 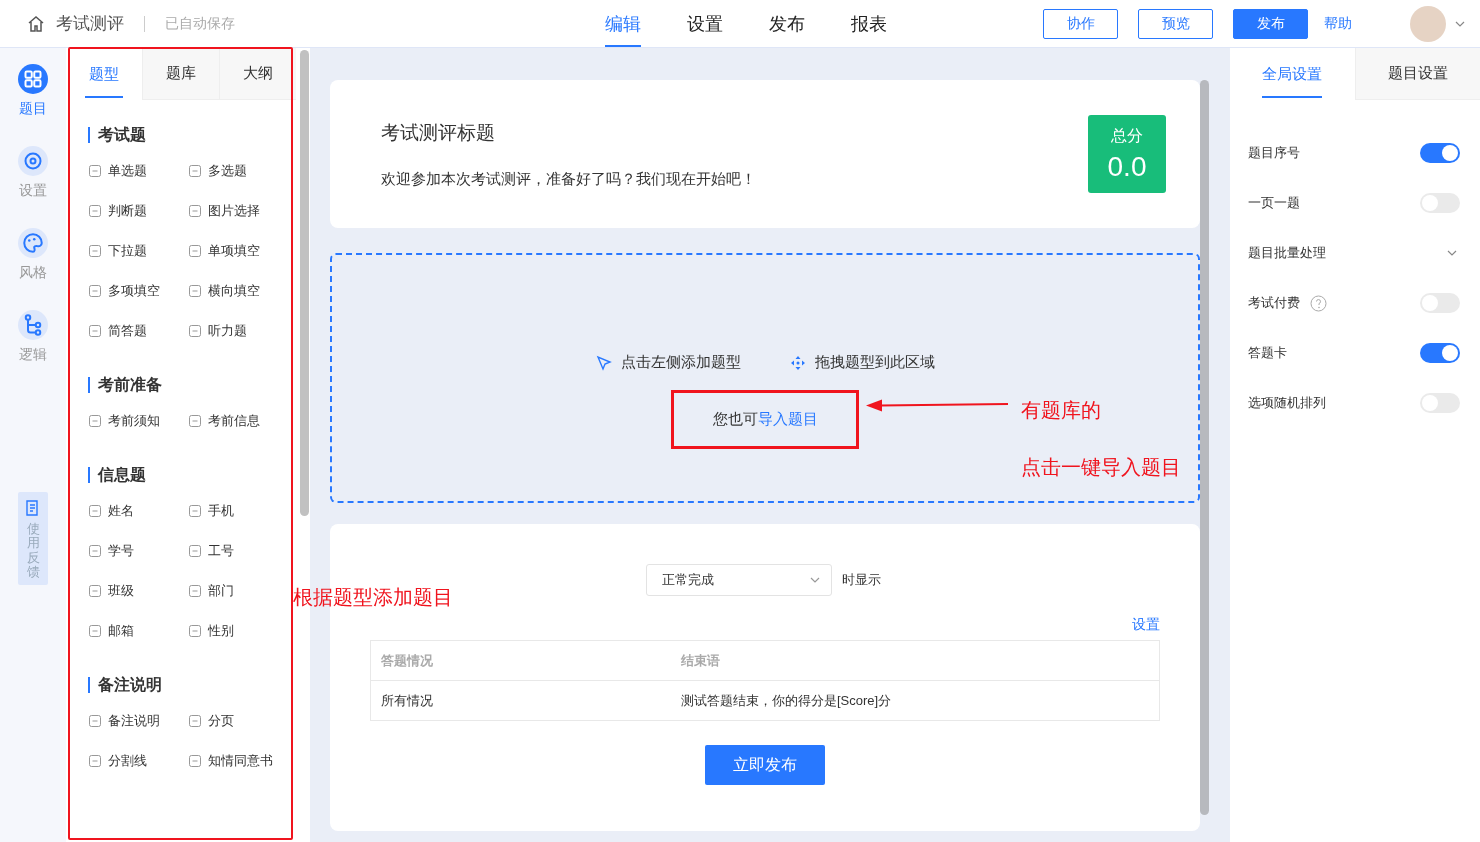 What do you see at coordinates (1175, 23) in the screenshot?
I see `toolbar-button: 预览` at bounding box center [1175, 23].